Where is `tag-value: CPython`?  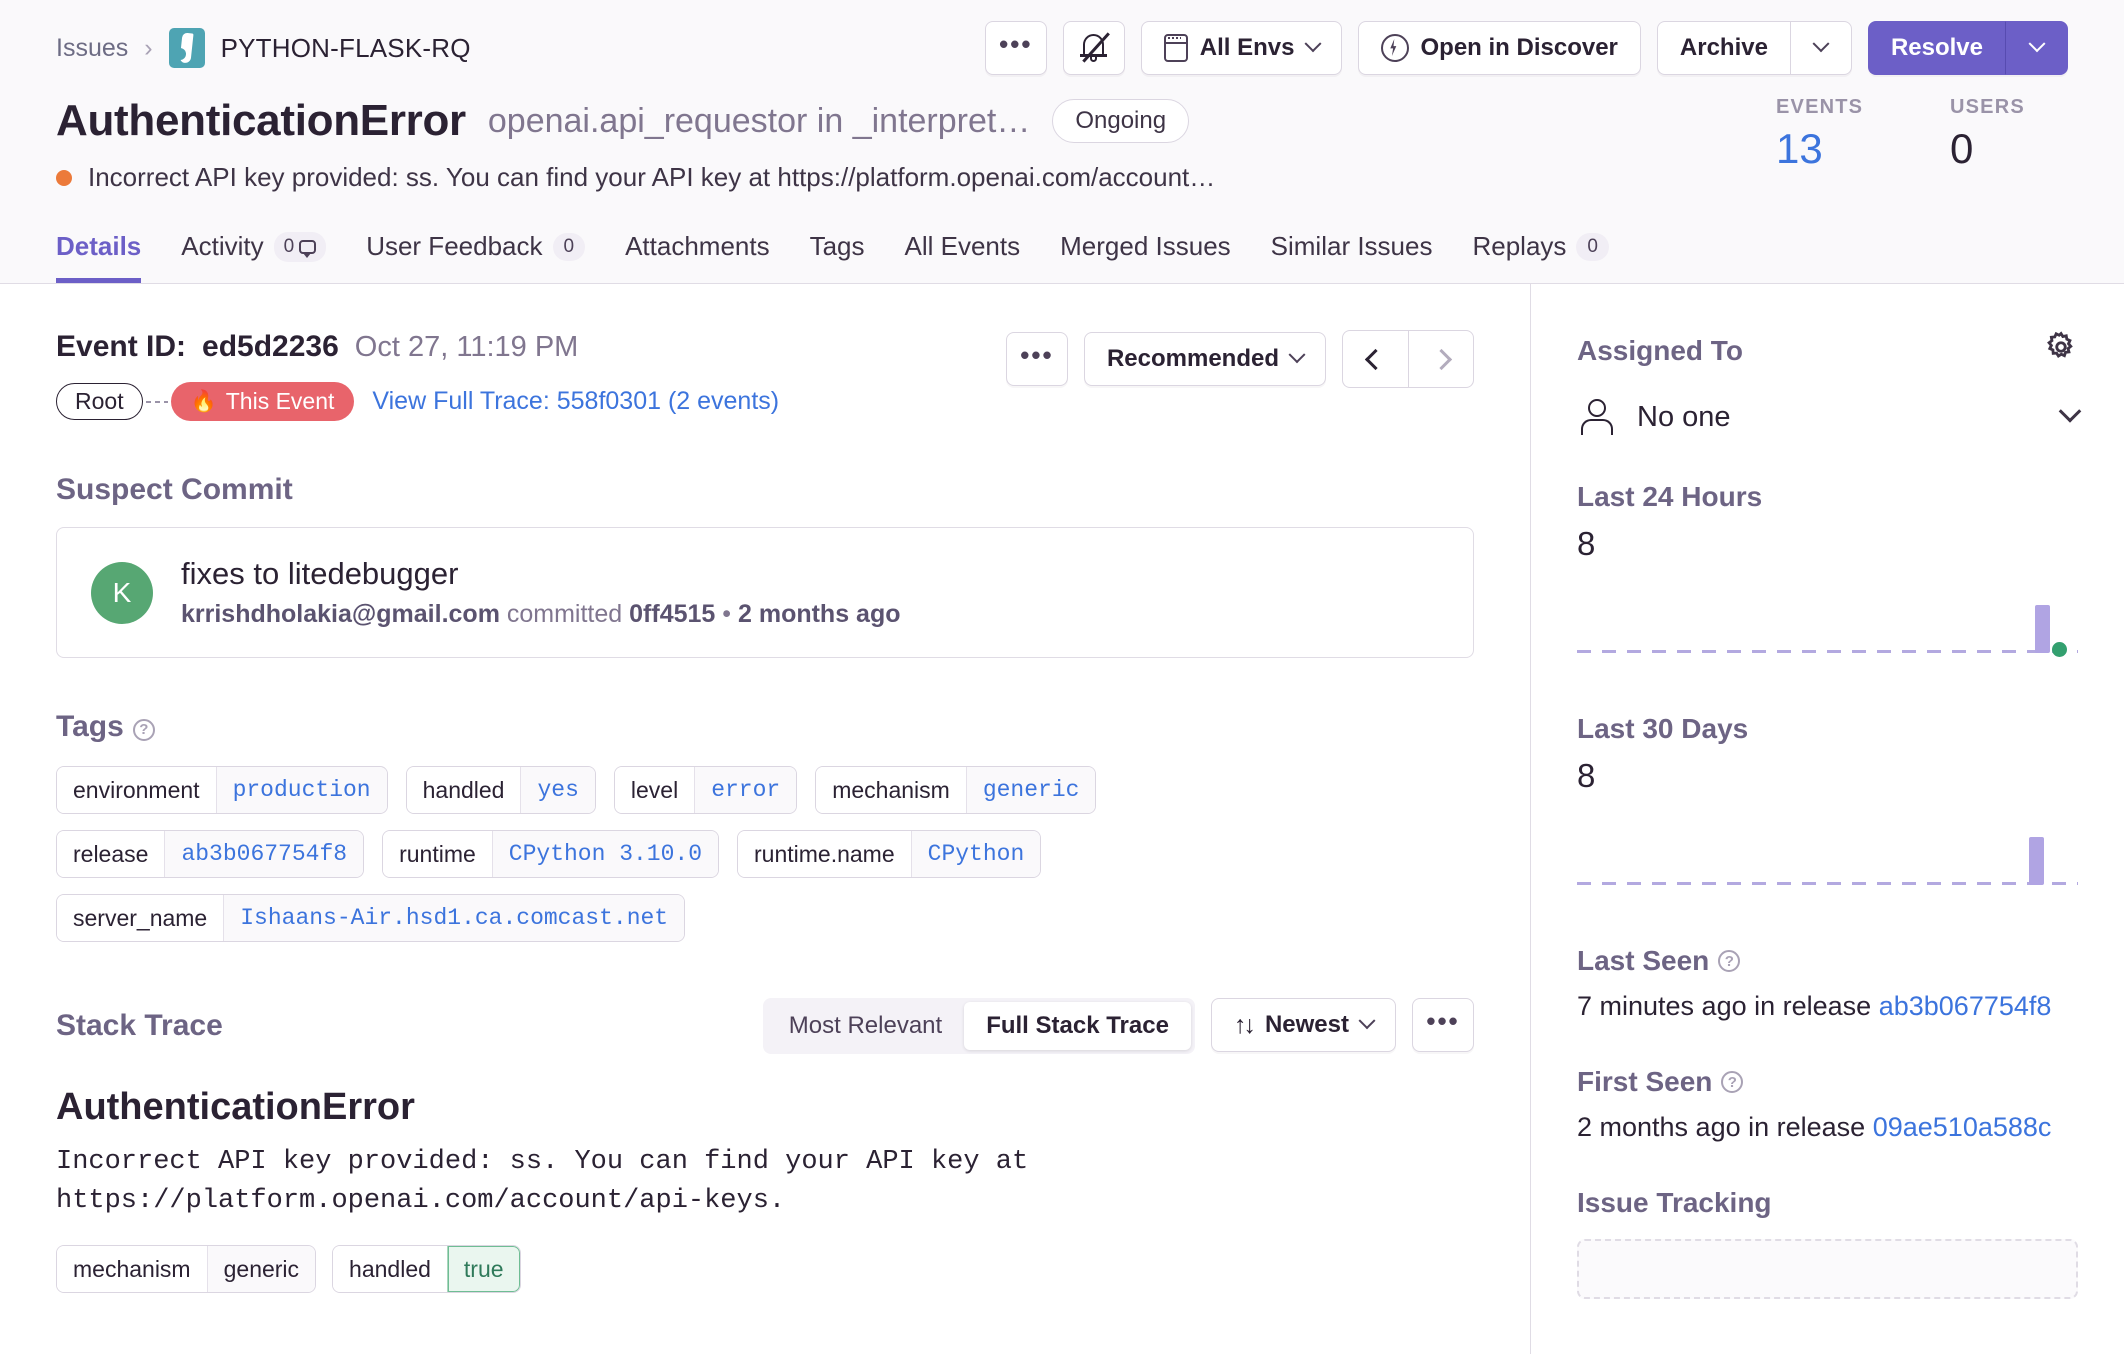 tag-value: CPython is located at coordinates (975, 854).